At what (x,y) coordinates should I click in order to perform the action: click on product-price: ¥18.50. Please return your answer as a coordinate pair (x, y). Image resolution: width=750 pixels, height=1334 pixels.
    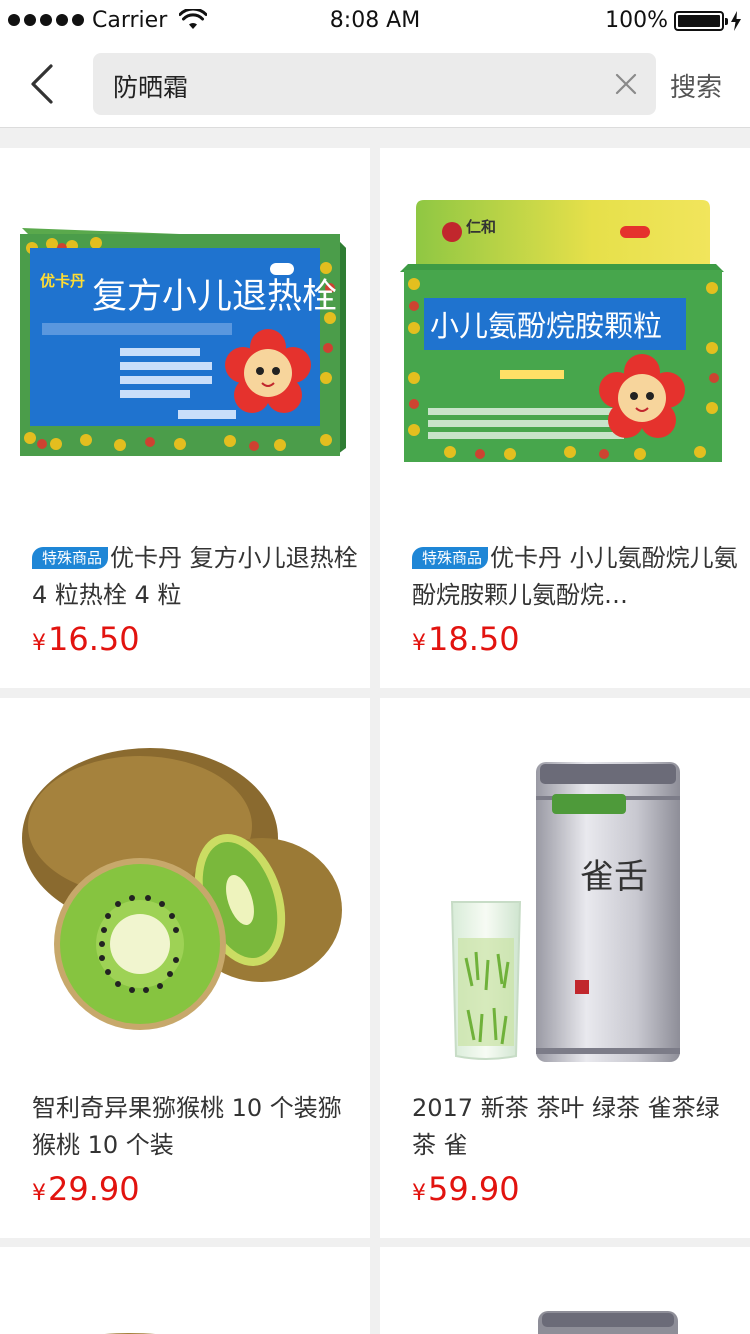
    Looking at the image, I should click on (466, 639).